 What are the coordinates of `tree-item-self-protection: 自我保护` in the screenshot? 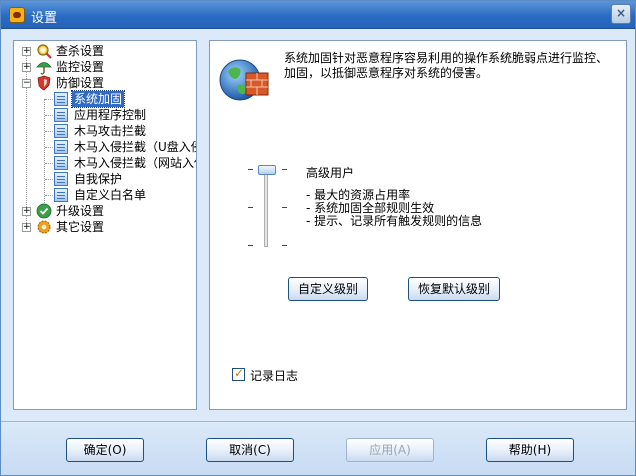 It's located at (105, 179).